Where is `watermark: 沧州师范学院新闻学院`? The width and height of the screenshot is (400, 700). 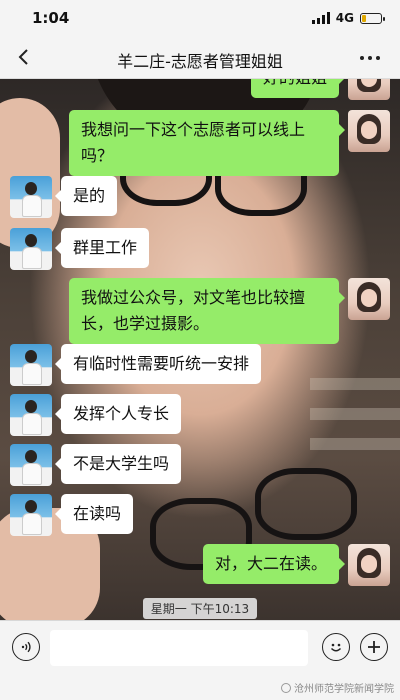
watermark: 沧州师范学院新闻学院 is located at coordinates (337, 687).